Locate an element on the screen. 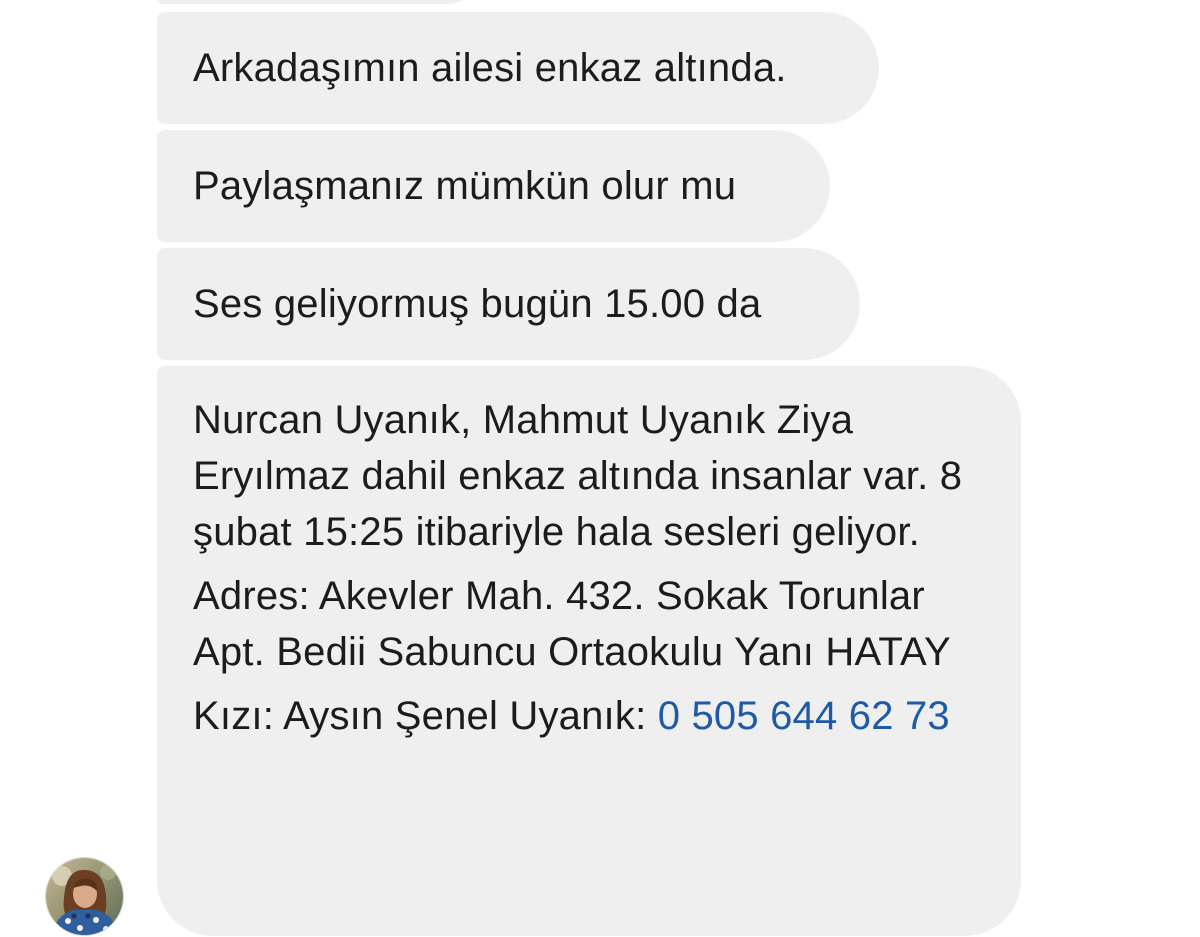 The width and height of the screenshot is (1200, 937). message-bubble: Paylaşmanız mümkün olur mu is located at coordinates (493, 186).